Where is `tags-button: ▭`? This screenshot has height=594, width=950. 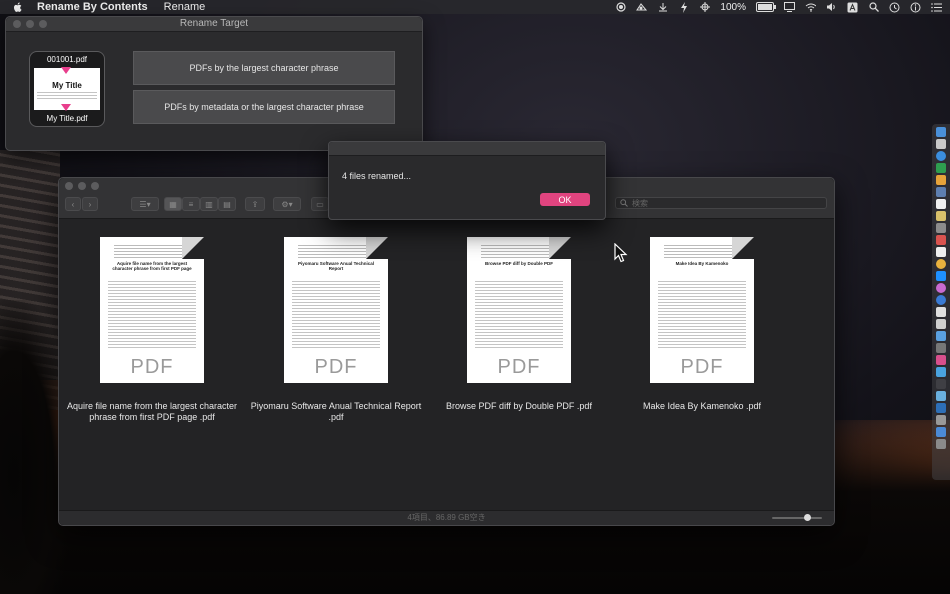 tags-button: ▭ is located at coordinates (320, 204).